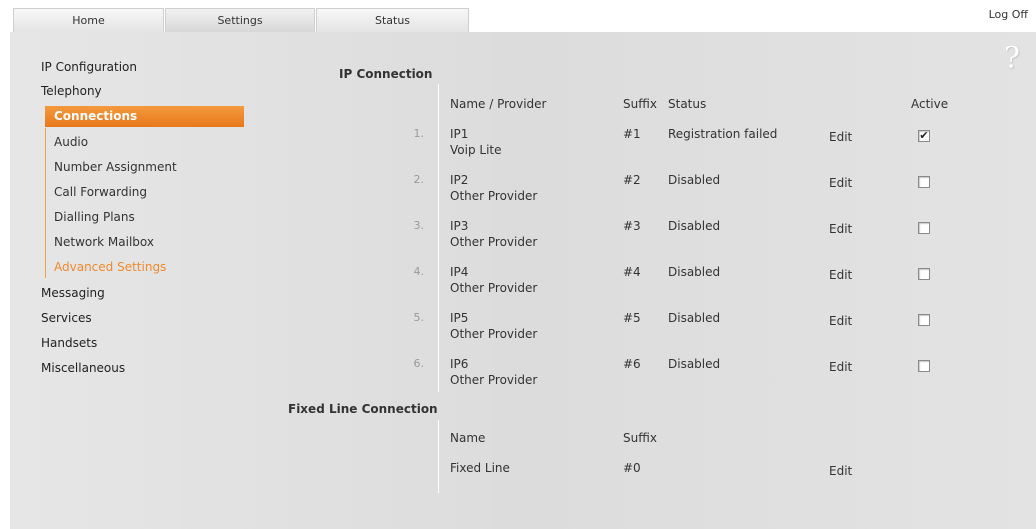 The image size is (1036, 529). Describe the element at coordinates (476, 150) in the screenshot. I see `connection-provider: Voip Lite` at that location.